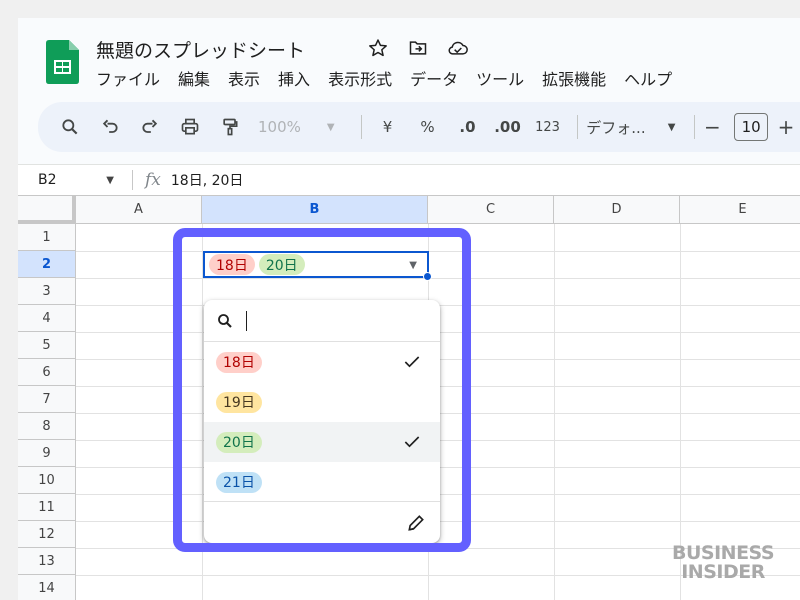 This screenshot has width=800, height=600. I want to click on row-header-7: 7, so click(47, 399).